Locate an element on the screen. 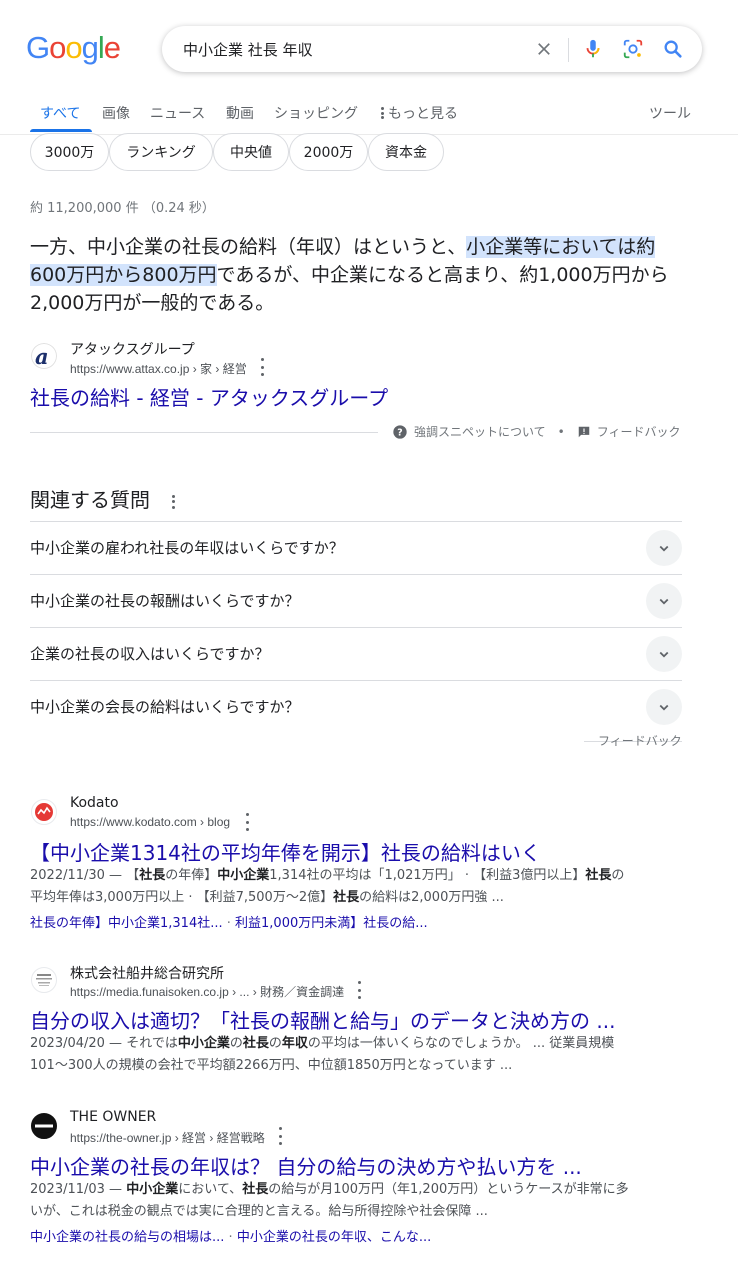 This screenshot has height=1267, width=738. chip-ranking: ランキング is located at coordinates (161, 152).